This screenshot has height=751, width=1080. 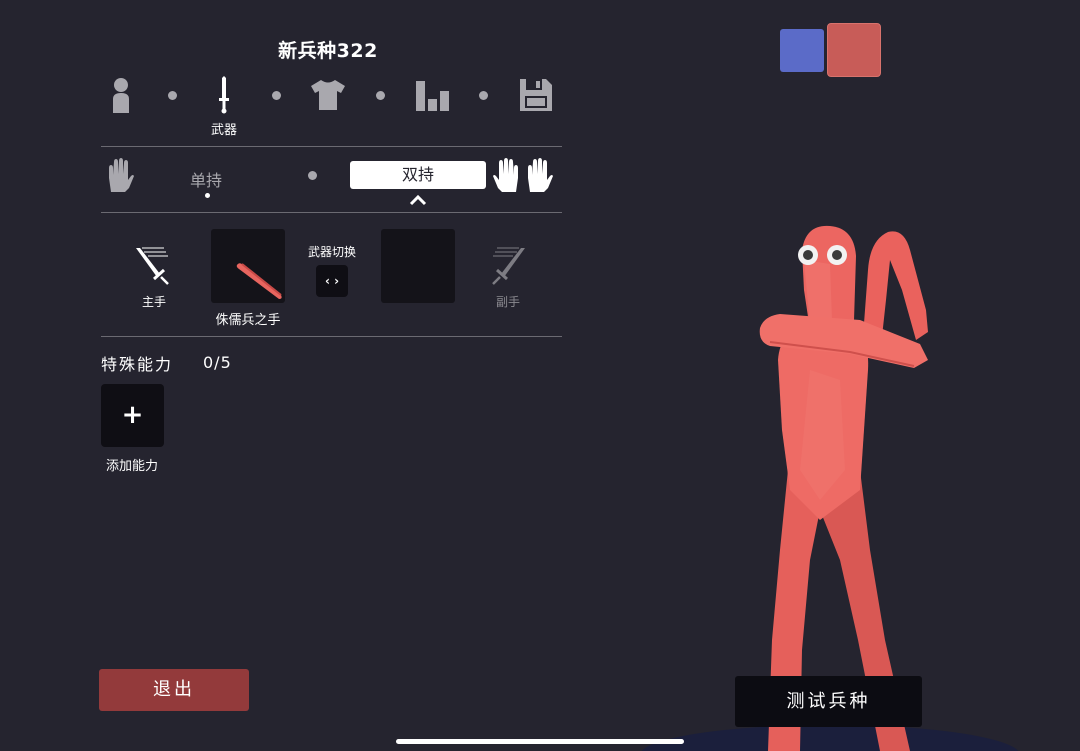 What do you see at coordinates (248, 266) in the screenshot?
I see `main-weapon-slot` at bounding box center [248, 266].